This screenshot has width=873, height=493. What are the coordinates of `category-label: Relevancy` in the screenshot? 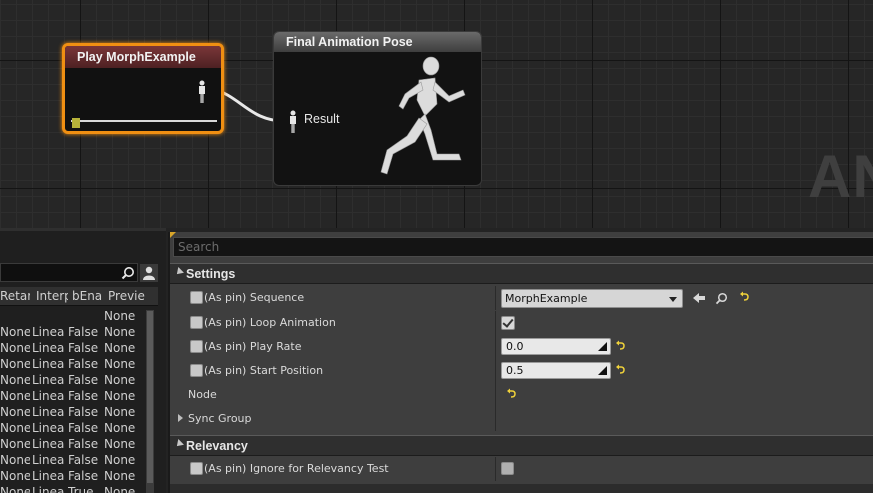 It's located at (217, 446).